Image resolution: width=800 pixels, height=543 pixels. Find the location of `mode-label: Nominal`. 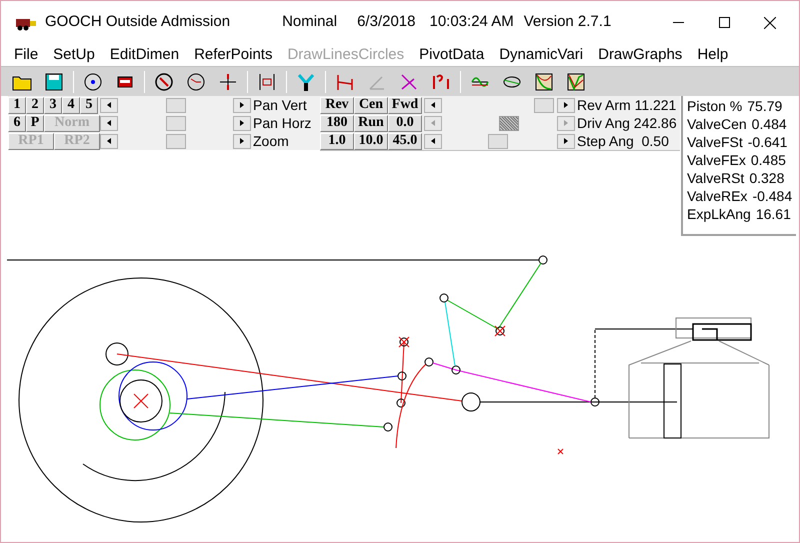

mode-label: Nominal is located at coordinates (310, 22).